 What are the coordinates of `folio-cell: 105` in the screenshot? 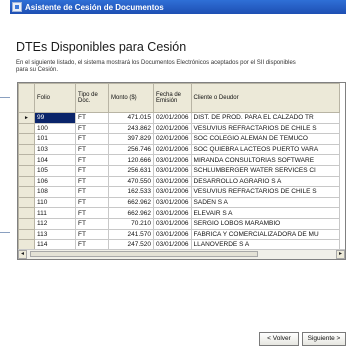 It's located at (55, 170).